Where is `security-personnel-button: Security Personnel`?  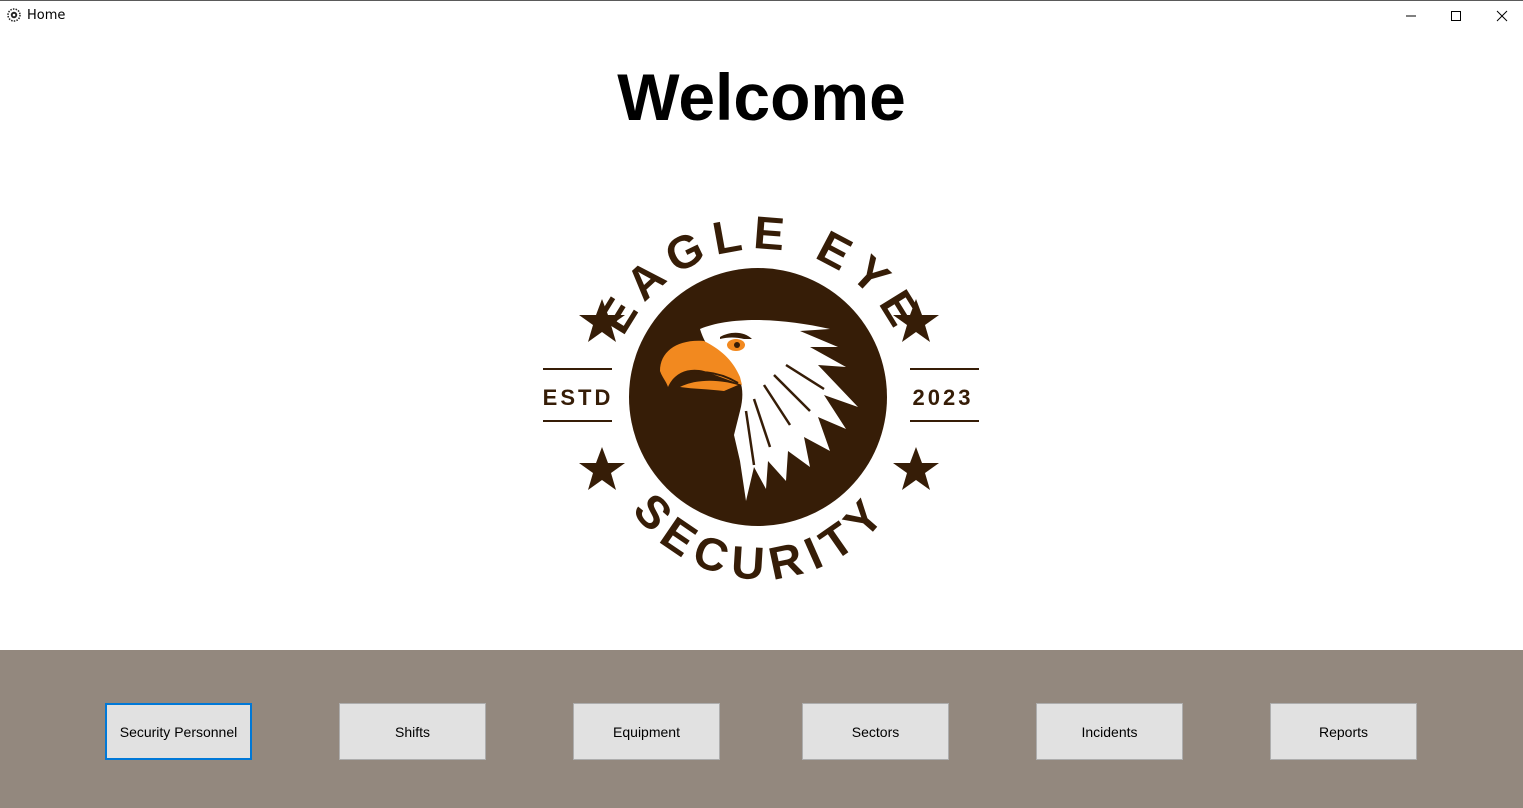 security-personnel-button: Security Personnel is located at coordinates (178, 731).